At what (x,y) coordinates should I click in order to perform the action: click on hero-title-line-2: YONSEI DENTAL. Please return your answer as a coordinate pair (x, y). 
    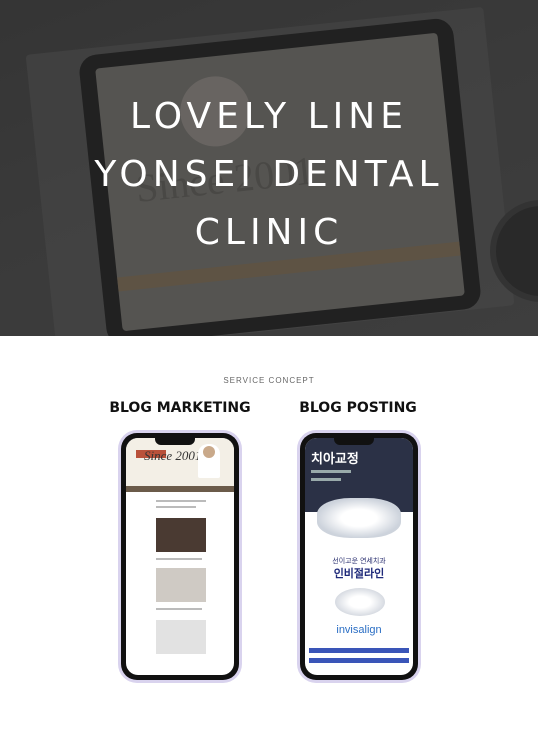
    Looking at the image, I should click on (269, 174).